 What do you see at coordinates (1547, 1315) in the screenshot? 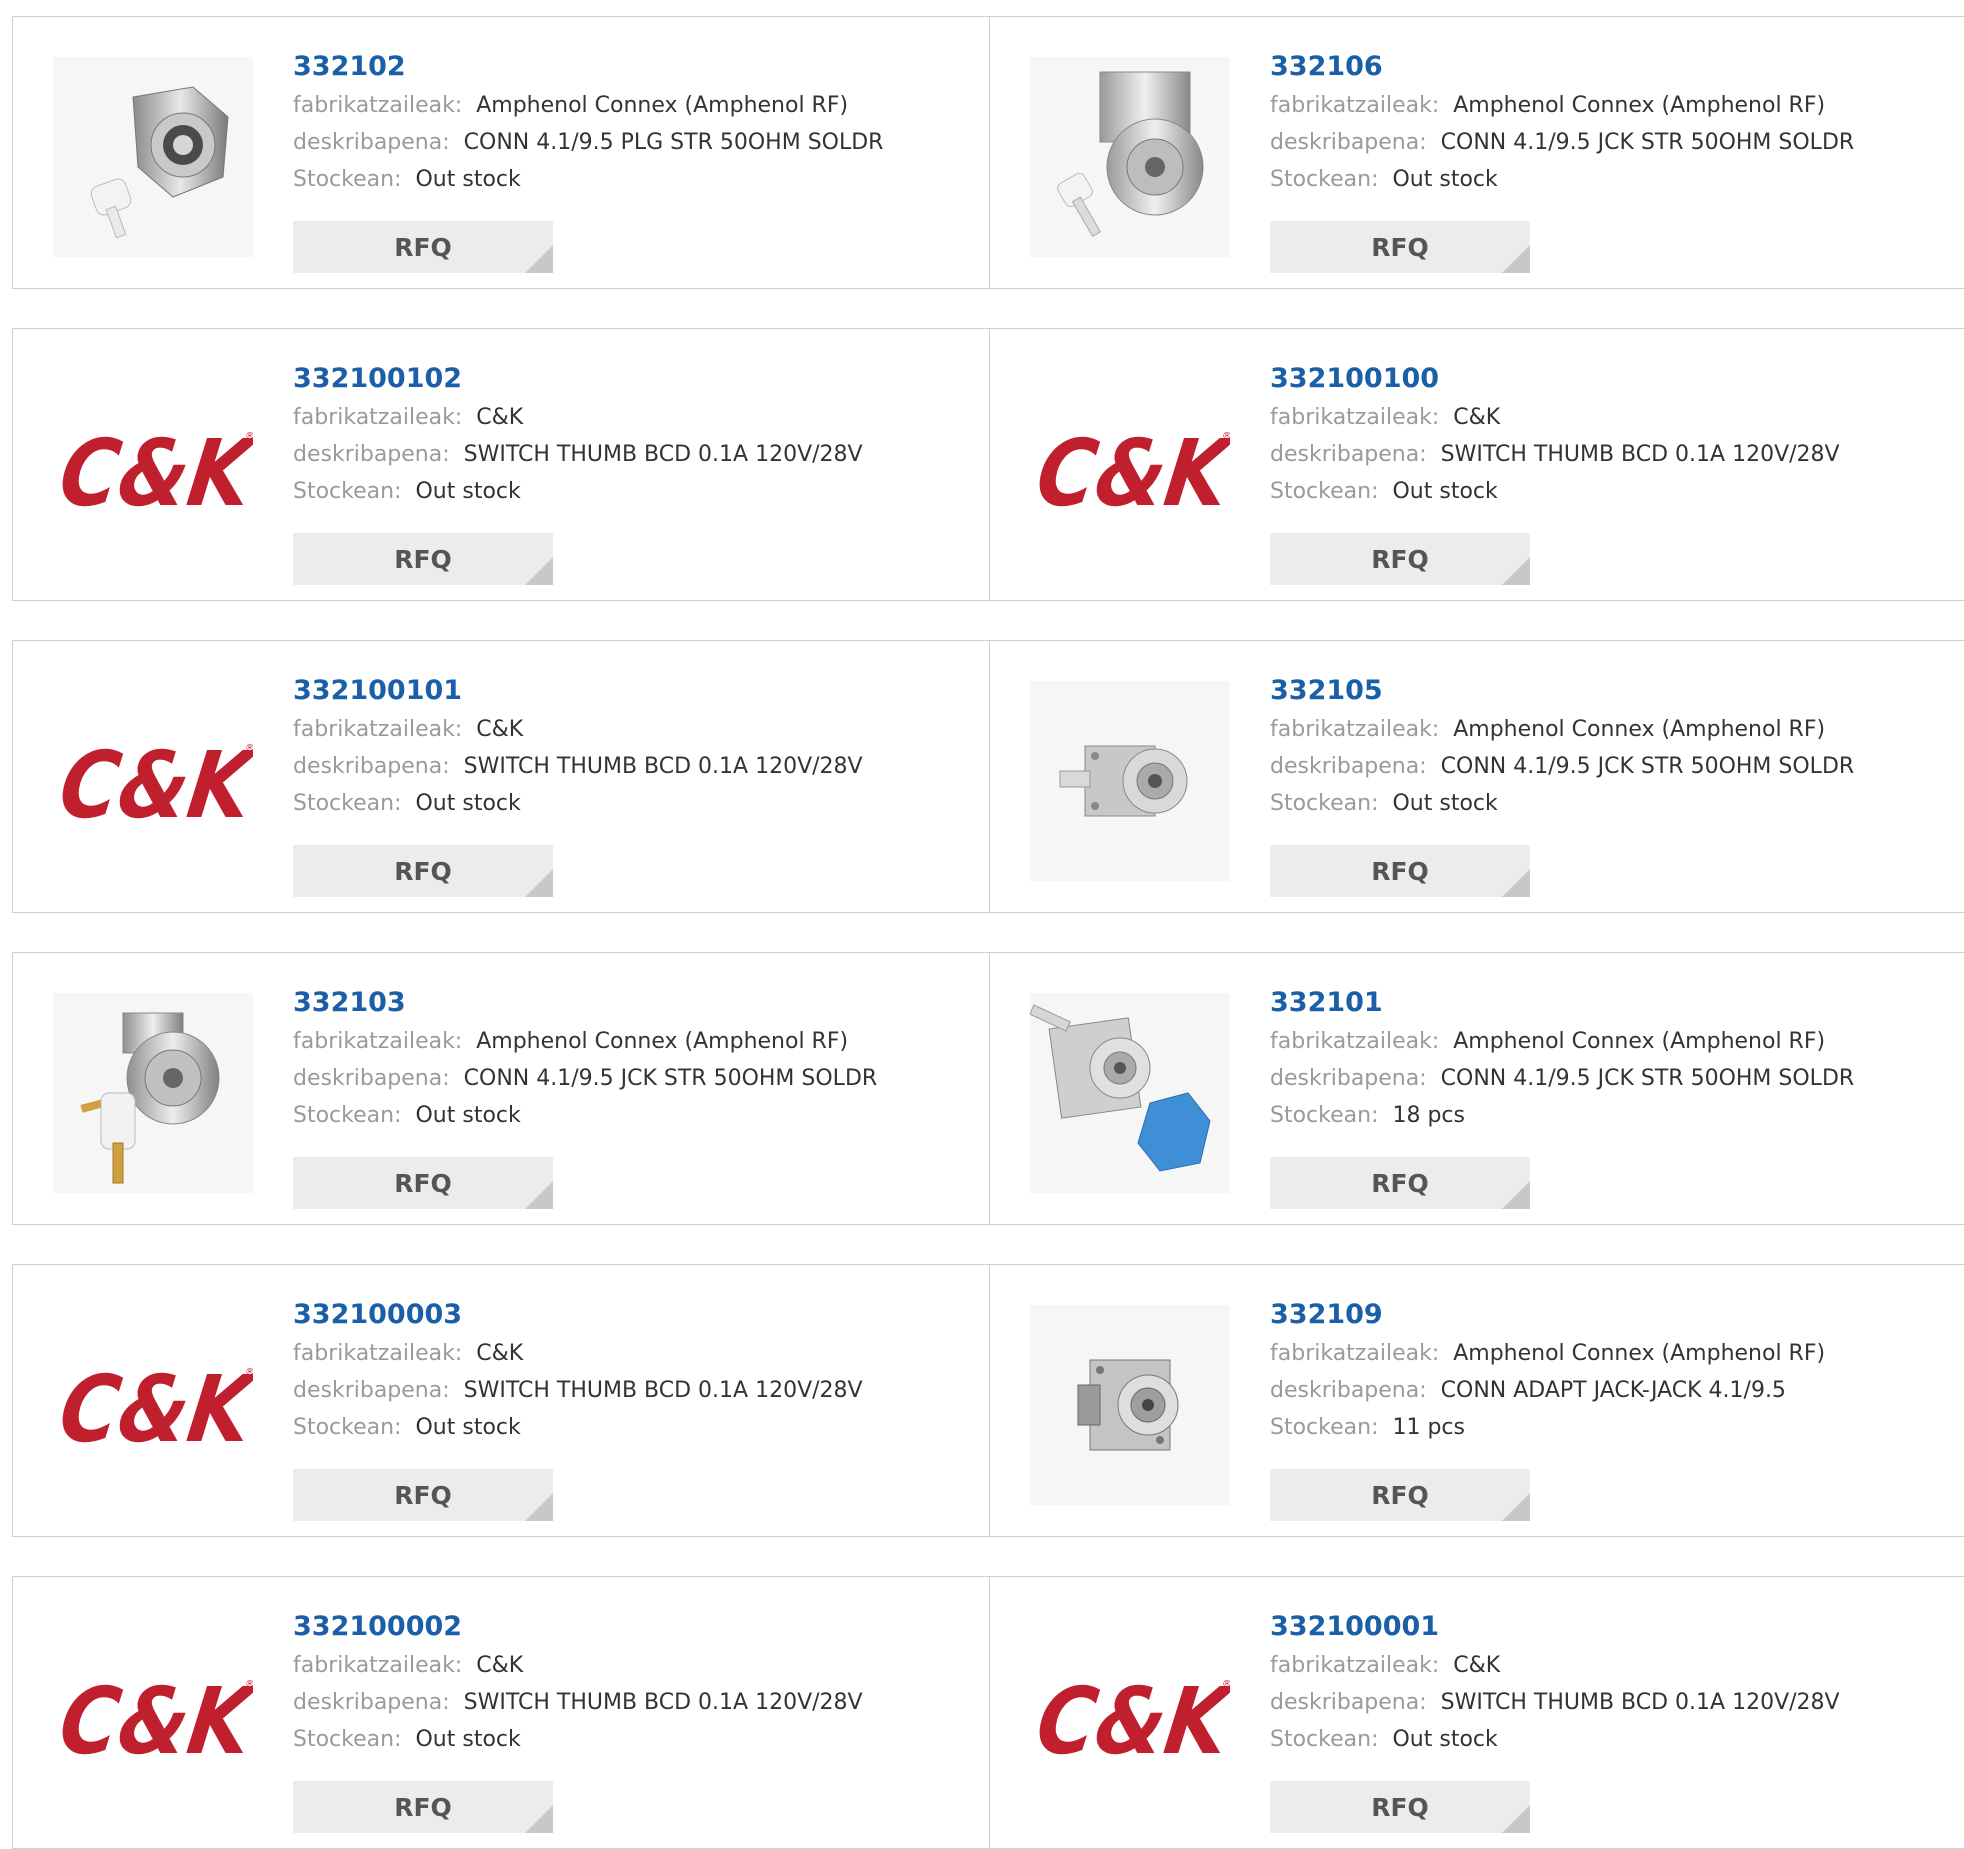
I see `part-number-link: 332109` at bounding box center [1547, 1315].